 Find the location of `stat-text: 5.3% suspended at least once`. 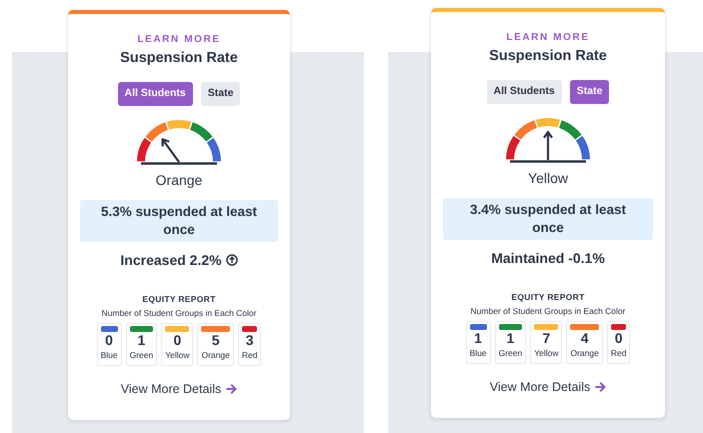

stat-text: 5.3% suspended at least once is located at coordinates (179, 221).